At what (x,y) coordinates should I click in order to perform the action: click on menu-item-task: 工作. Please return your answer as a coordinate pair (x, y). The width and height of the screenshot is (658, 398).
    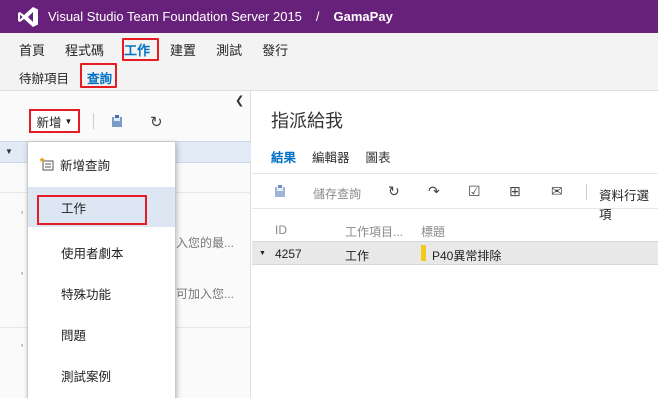
    Looking at the image, I should click on (101, 207).